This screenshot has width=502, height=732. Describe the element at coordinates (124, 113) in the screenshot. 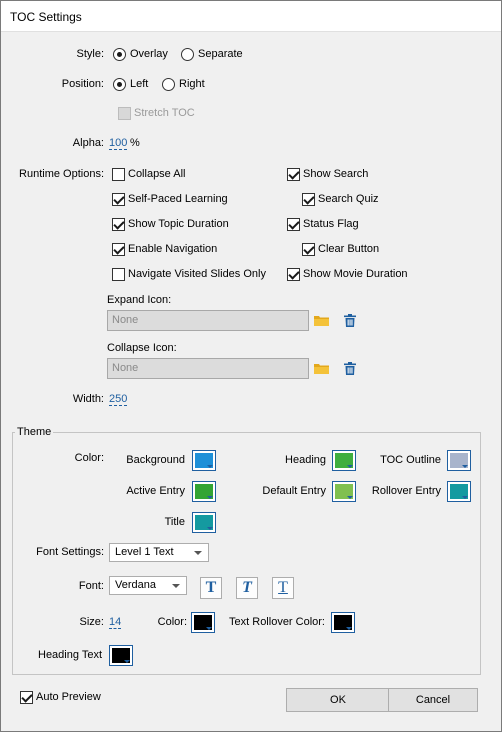

I see `stretch-toc-checkbox` at that location.